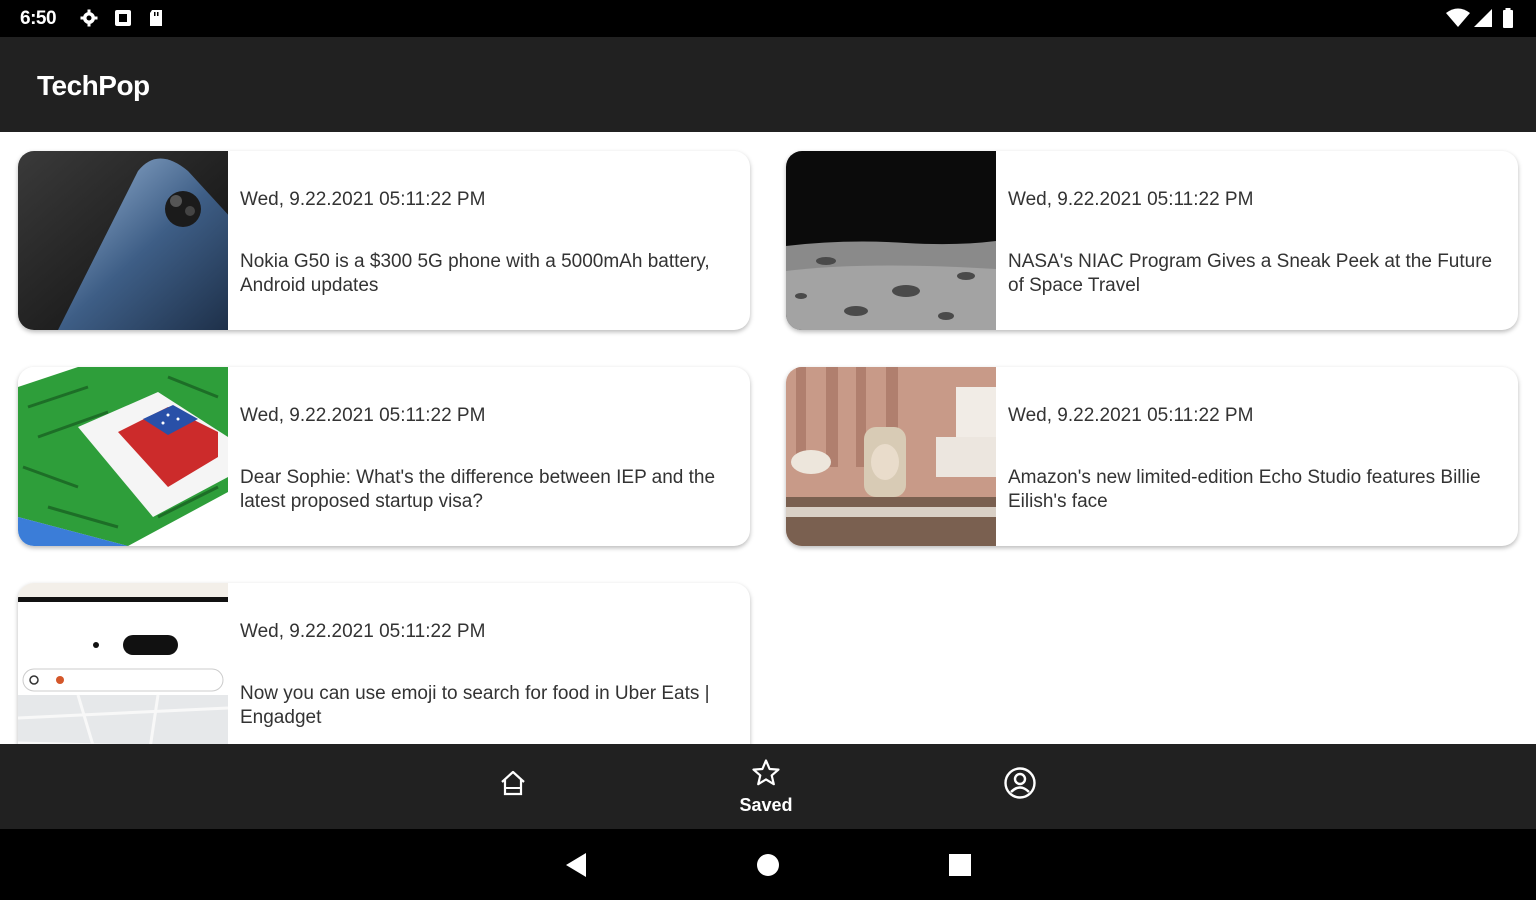 The height and width of the screenshot is (900, 1536). What do you see at coordinates (768, 18) in the screenshot?
I see `status-bar: 6:50` at bounding box center [768, 18].